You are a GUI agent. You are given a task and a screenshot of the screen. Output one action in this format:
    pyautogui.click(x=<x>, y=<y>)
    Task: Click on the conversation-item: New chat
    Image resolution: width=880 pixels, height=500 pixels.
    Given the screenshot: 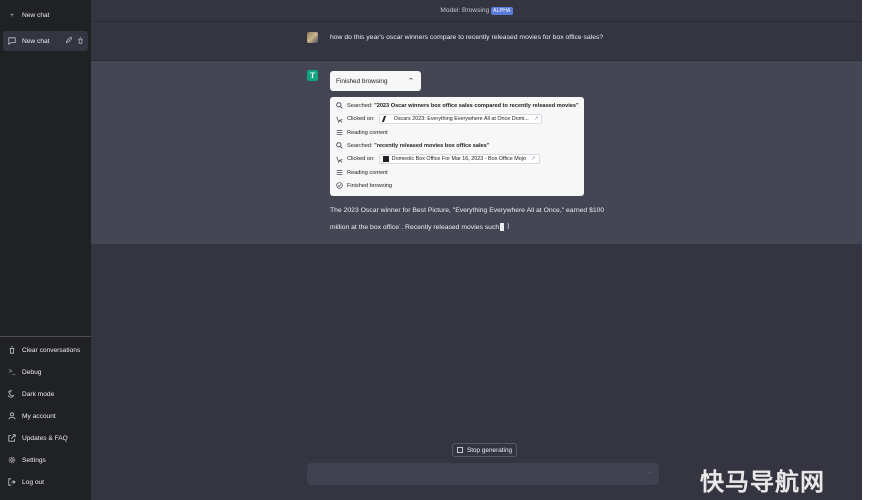 What is the action you would take?
    pyautogui.click(x=45, y=41)
    